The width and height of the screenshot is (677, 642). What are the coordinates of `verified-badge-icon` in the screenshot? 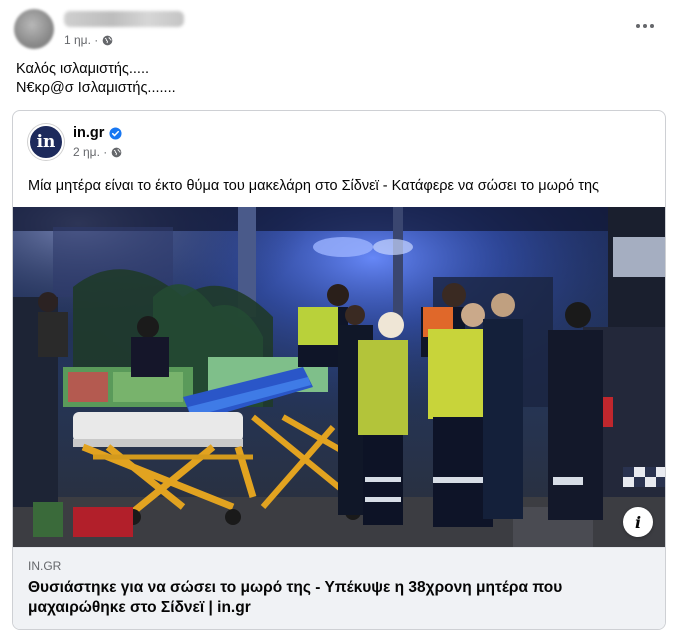 It's located at (115, 133).